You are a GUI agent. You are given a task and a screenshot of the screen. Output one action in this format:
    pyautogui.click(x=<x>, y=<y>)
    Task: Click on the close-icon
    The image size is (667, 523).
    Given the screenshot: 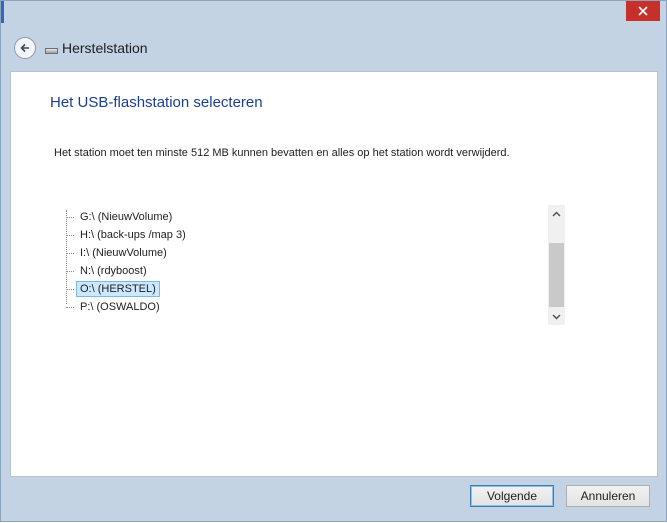 What is the action you would take?
    pyautogui.click(x=643, y=11)
    